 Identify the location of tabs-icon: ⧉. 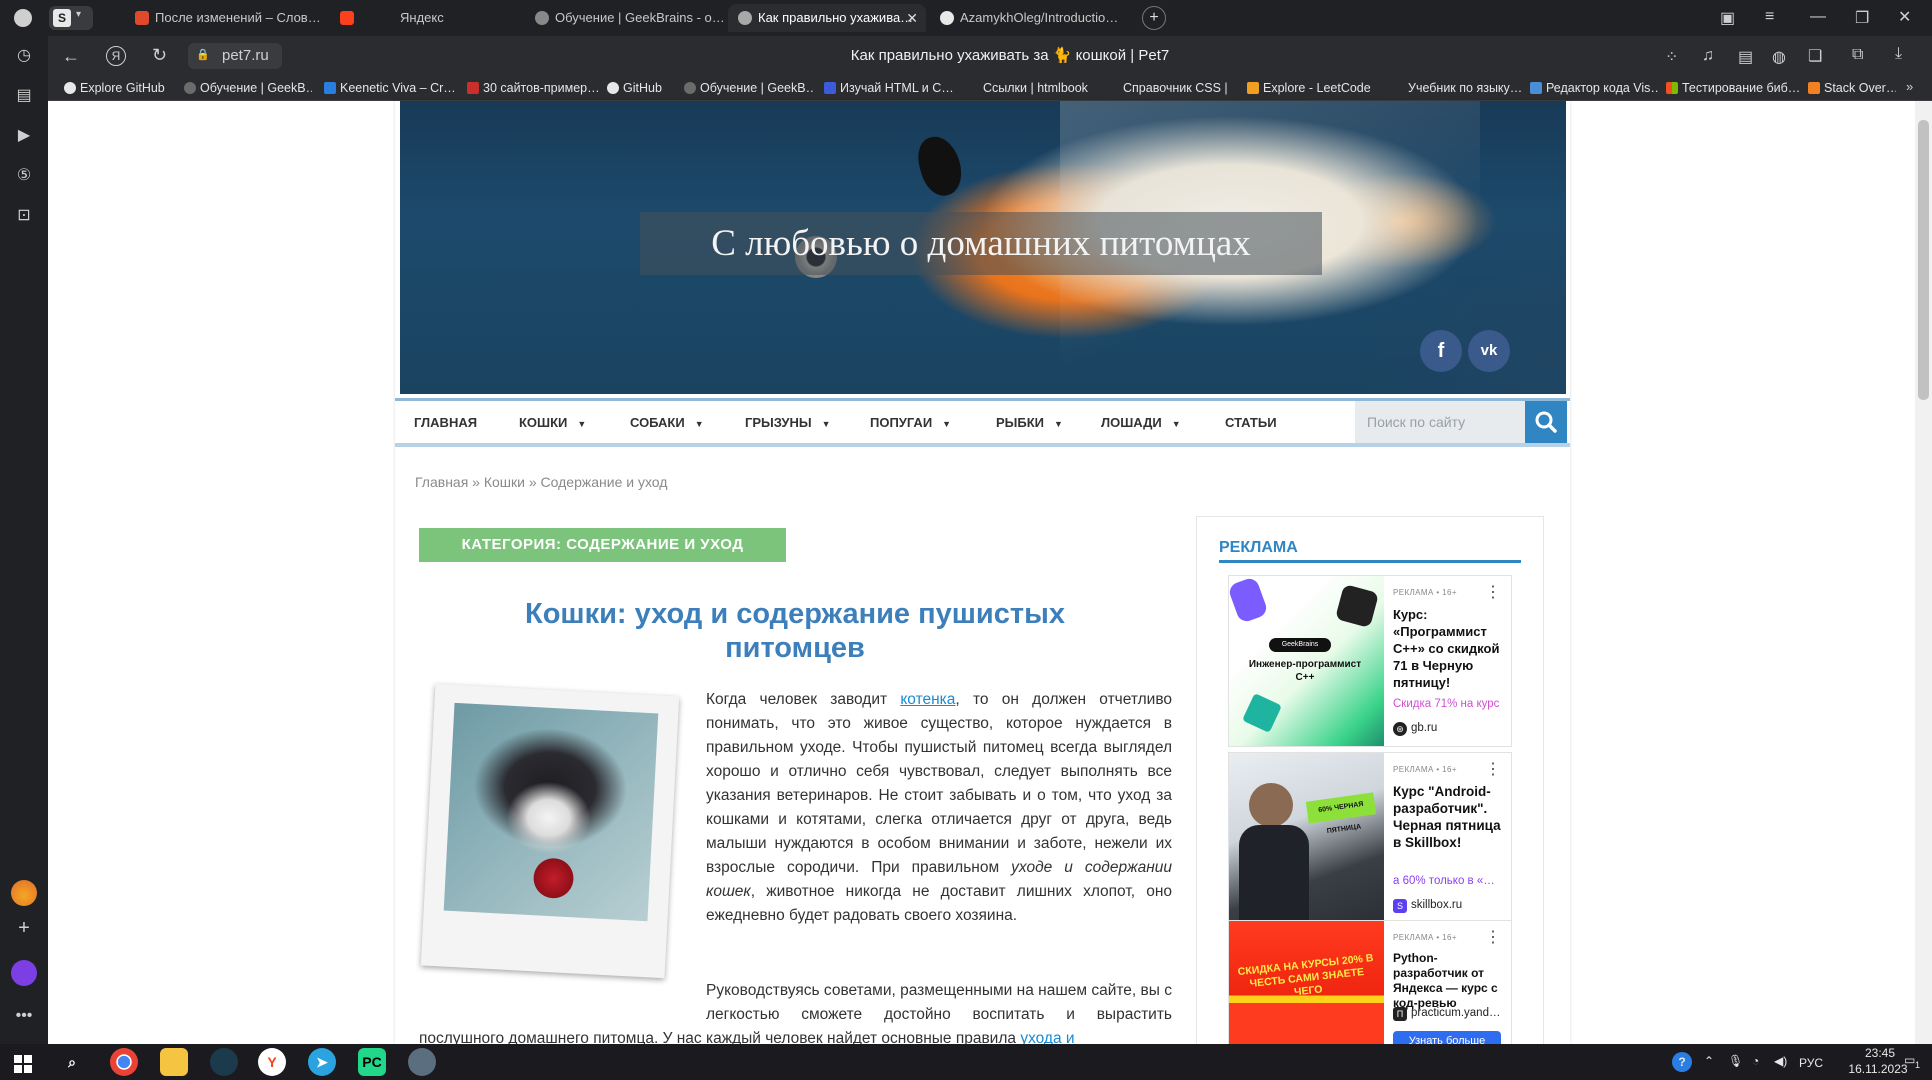
(1857, 55).